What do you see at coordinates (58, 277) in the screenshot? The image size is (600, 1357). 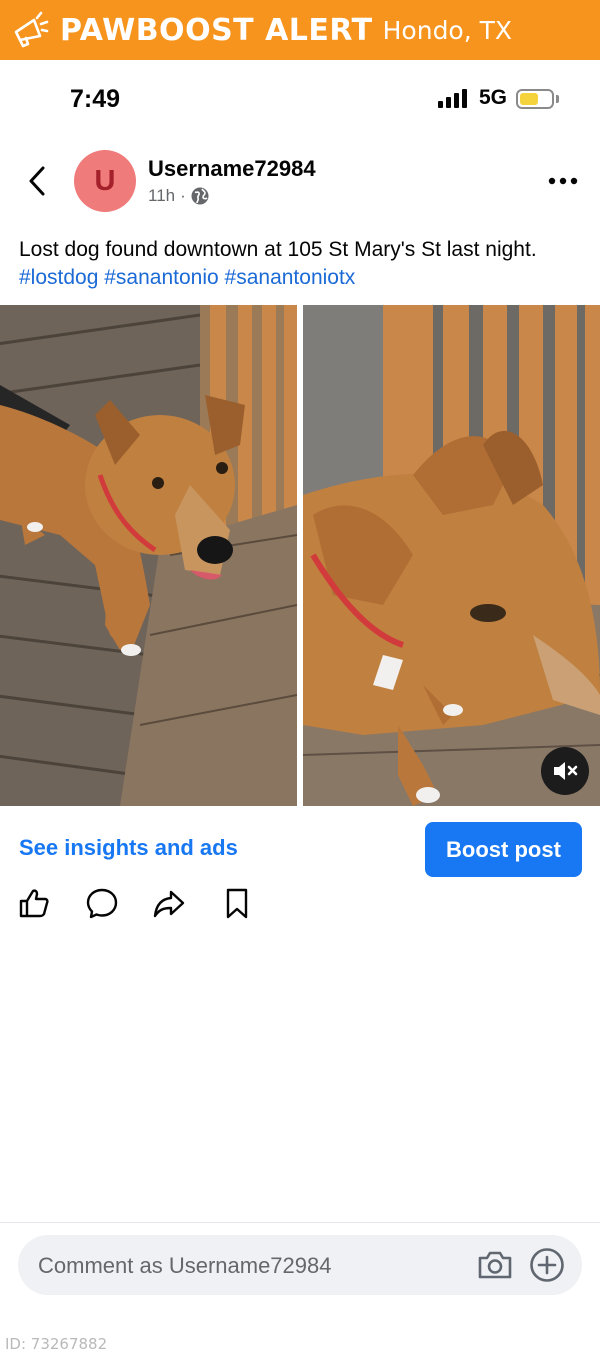 I see `hashtag-link: #lostdog` at bounding box center [58, 277].